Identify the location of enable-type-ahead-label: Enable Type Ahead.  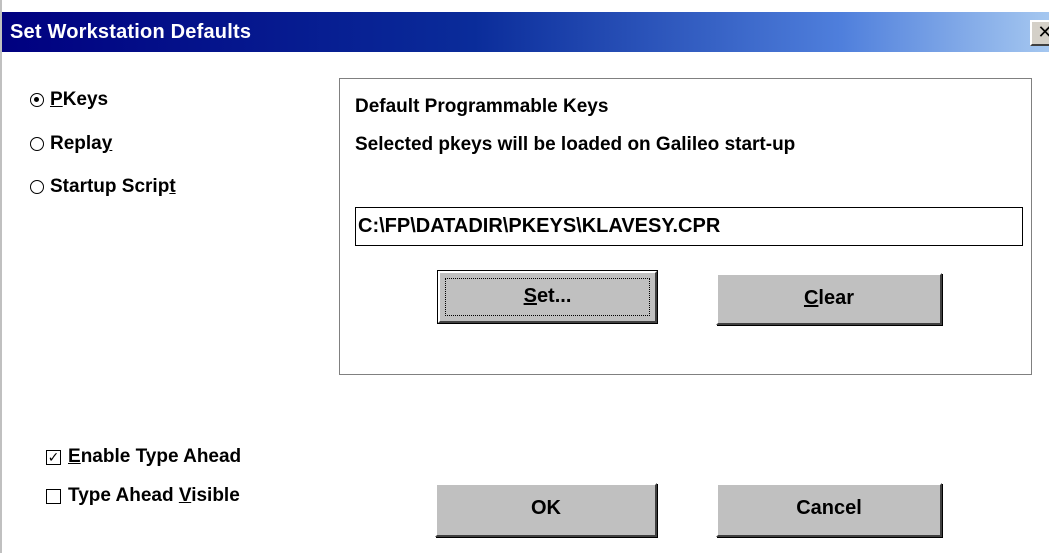
(155, 456).